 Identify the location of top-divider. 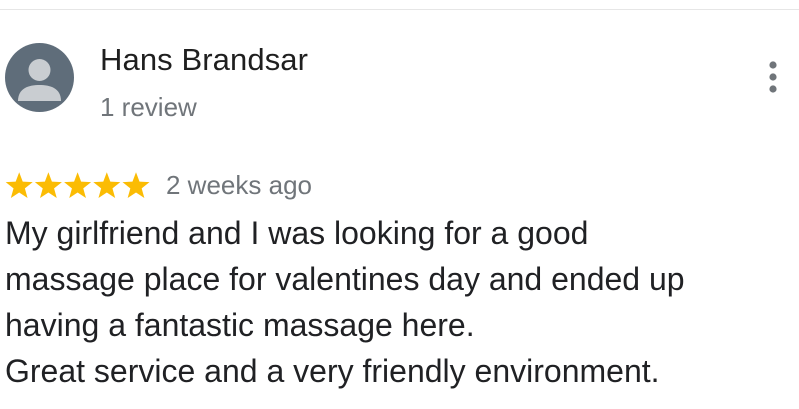
(399, 9).